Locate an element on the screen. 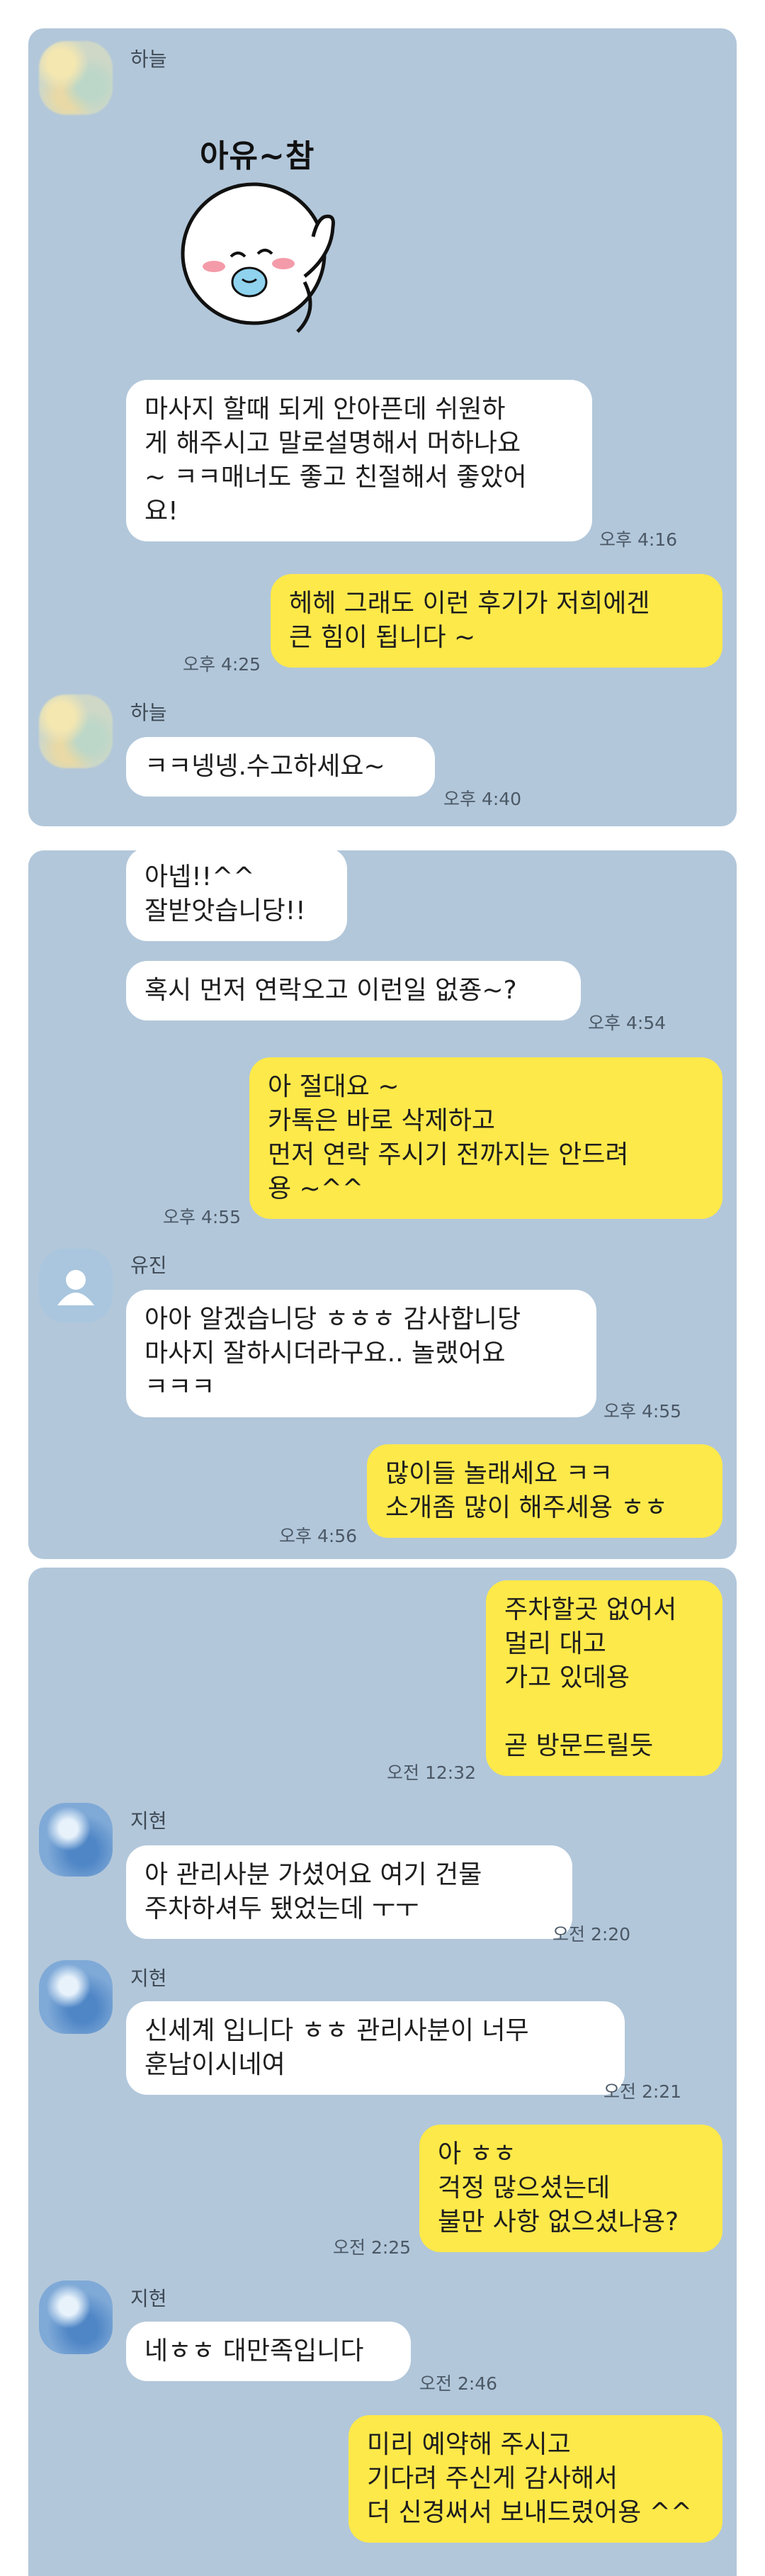 This screenshot has height=2576, width=765. smiling-face-icon is located at coordinates (258, 257).